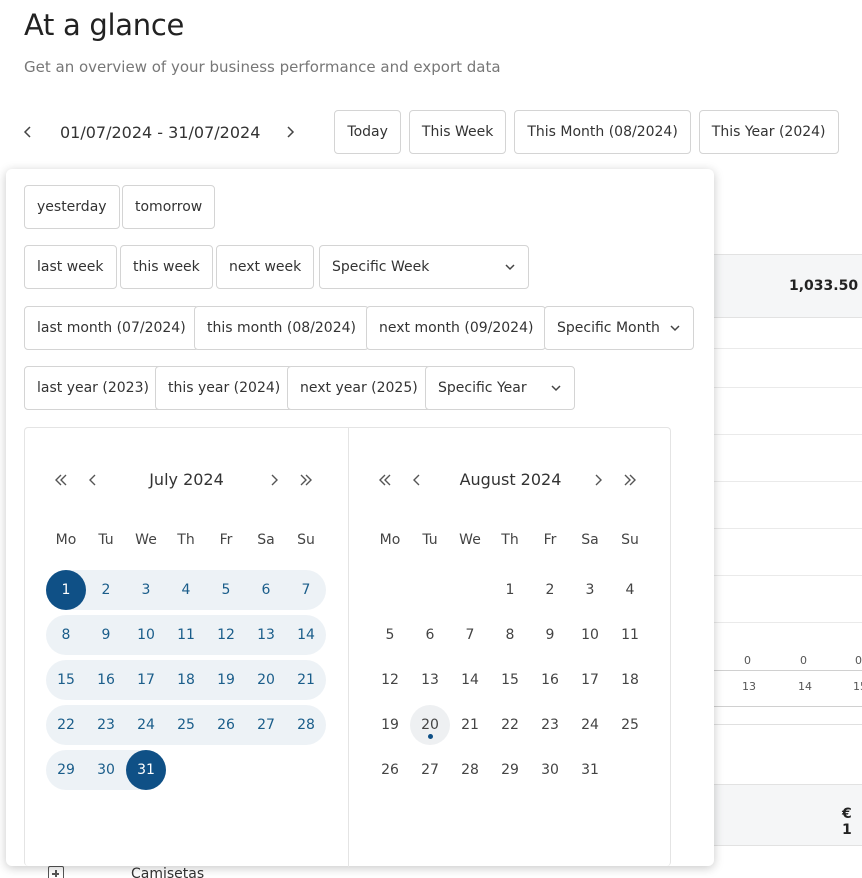  Describe the element at coordinates (359, 388) in the screenshot. I see `next-year-button: next year (2025)` at that location.